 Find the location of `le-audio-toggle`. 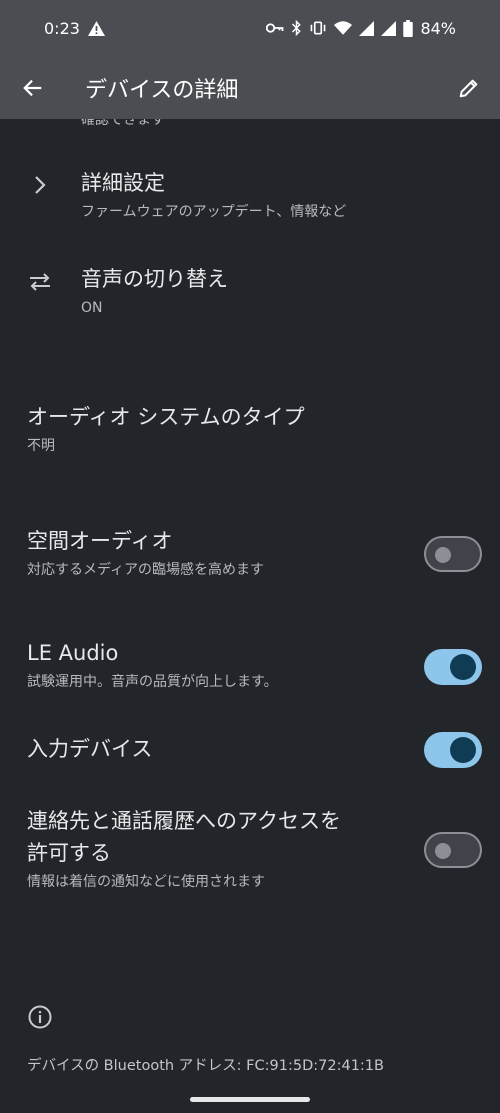

le-audio-toggle is located at coordinates (453, 667).